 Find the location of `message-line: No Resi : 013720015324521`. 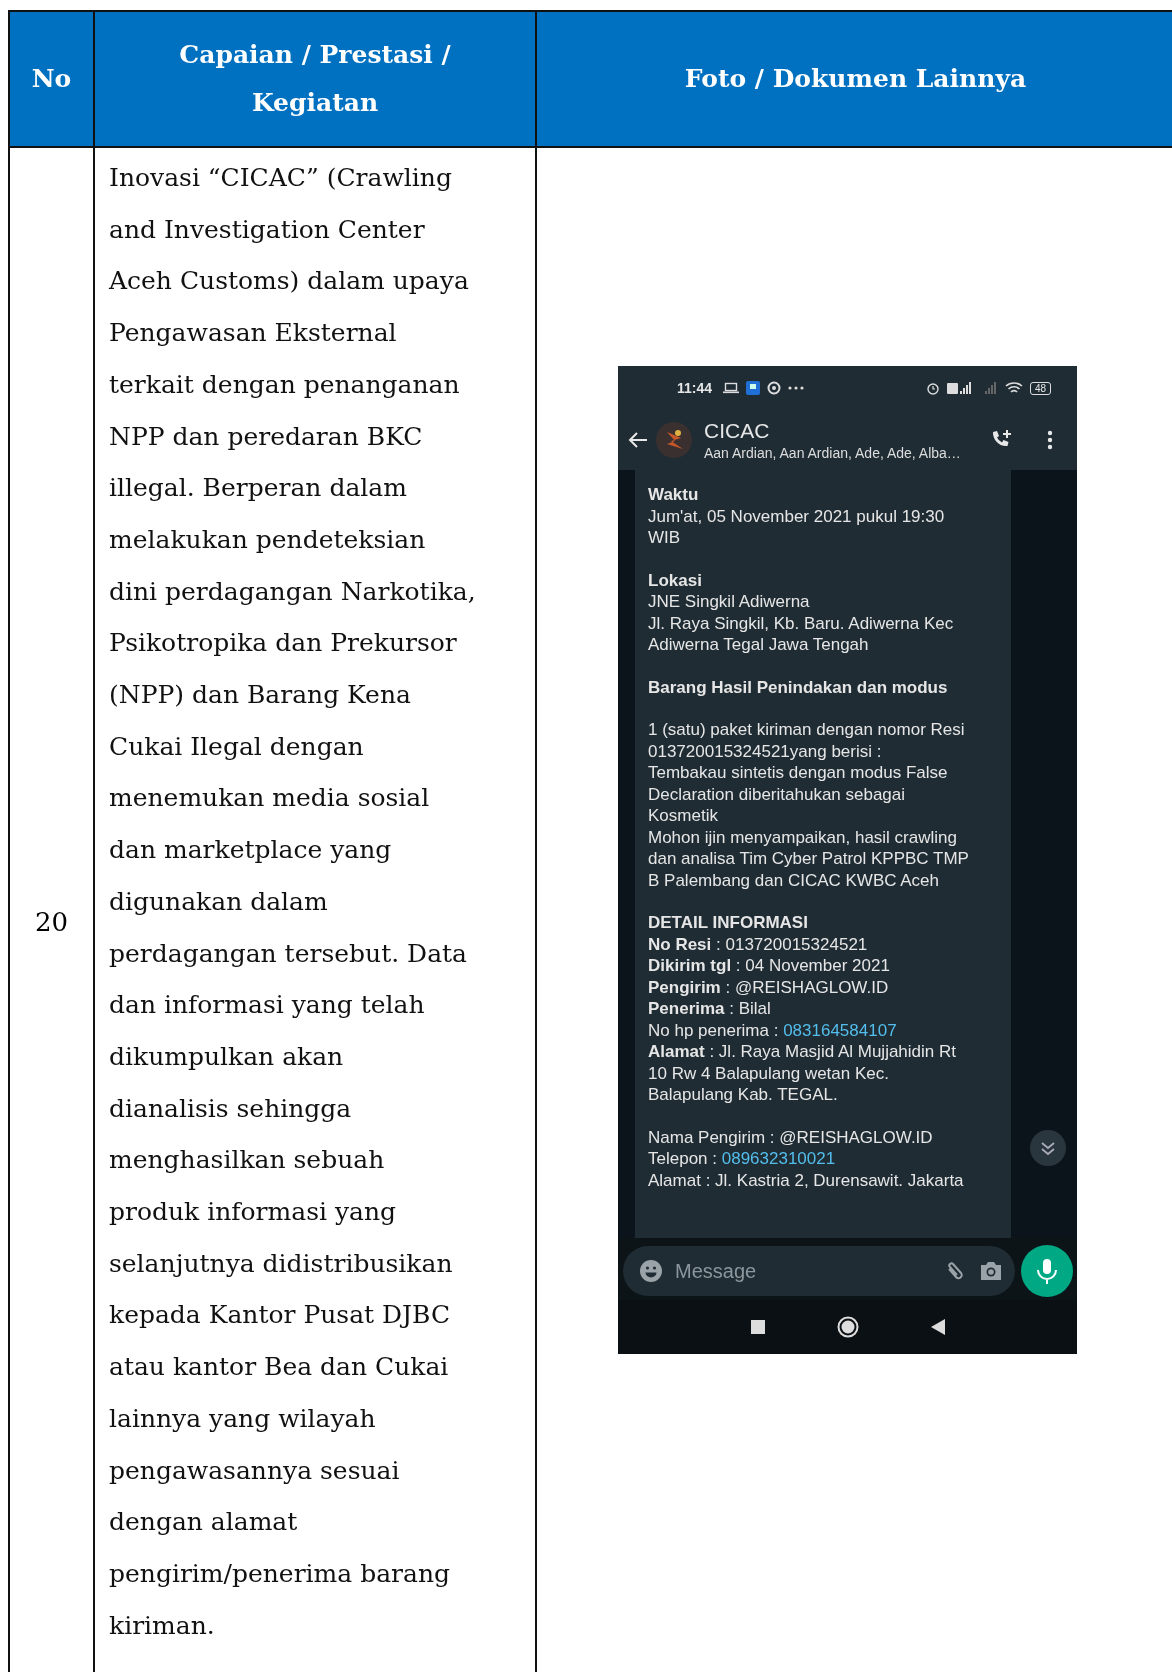

message-line: No Resi : 013720015324521 is located at coordinates (758, 944).